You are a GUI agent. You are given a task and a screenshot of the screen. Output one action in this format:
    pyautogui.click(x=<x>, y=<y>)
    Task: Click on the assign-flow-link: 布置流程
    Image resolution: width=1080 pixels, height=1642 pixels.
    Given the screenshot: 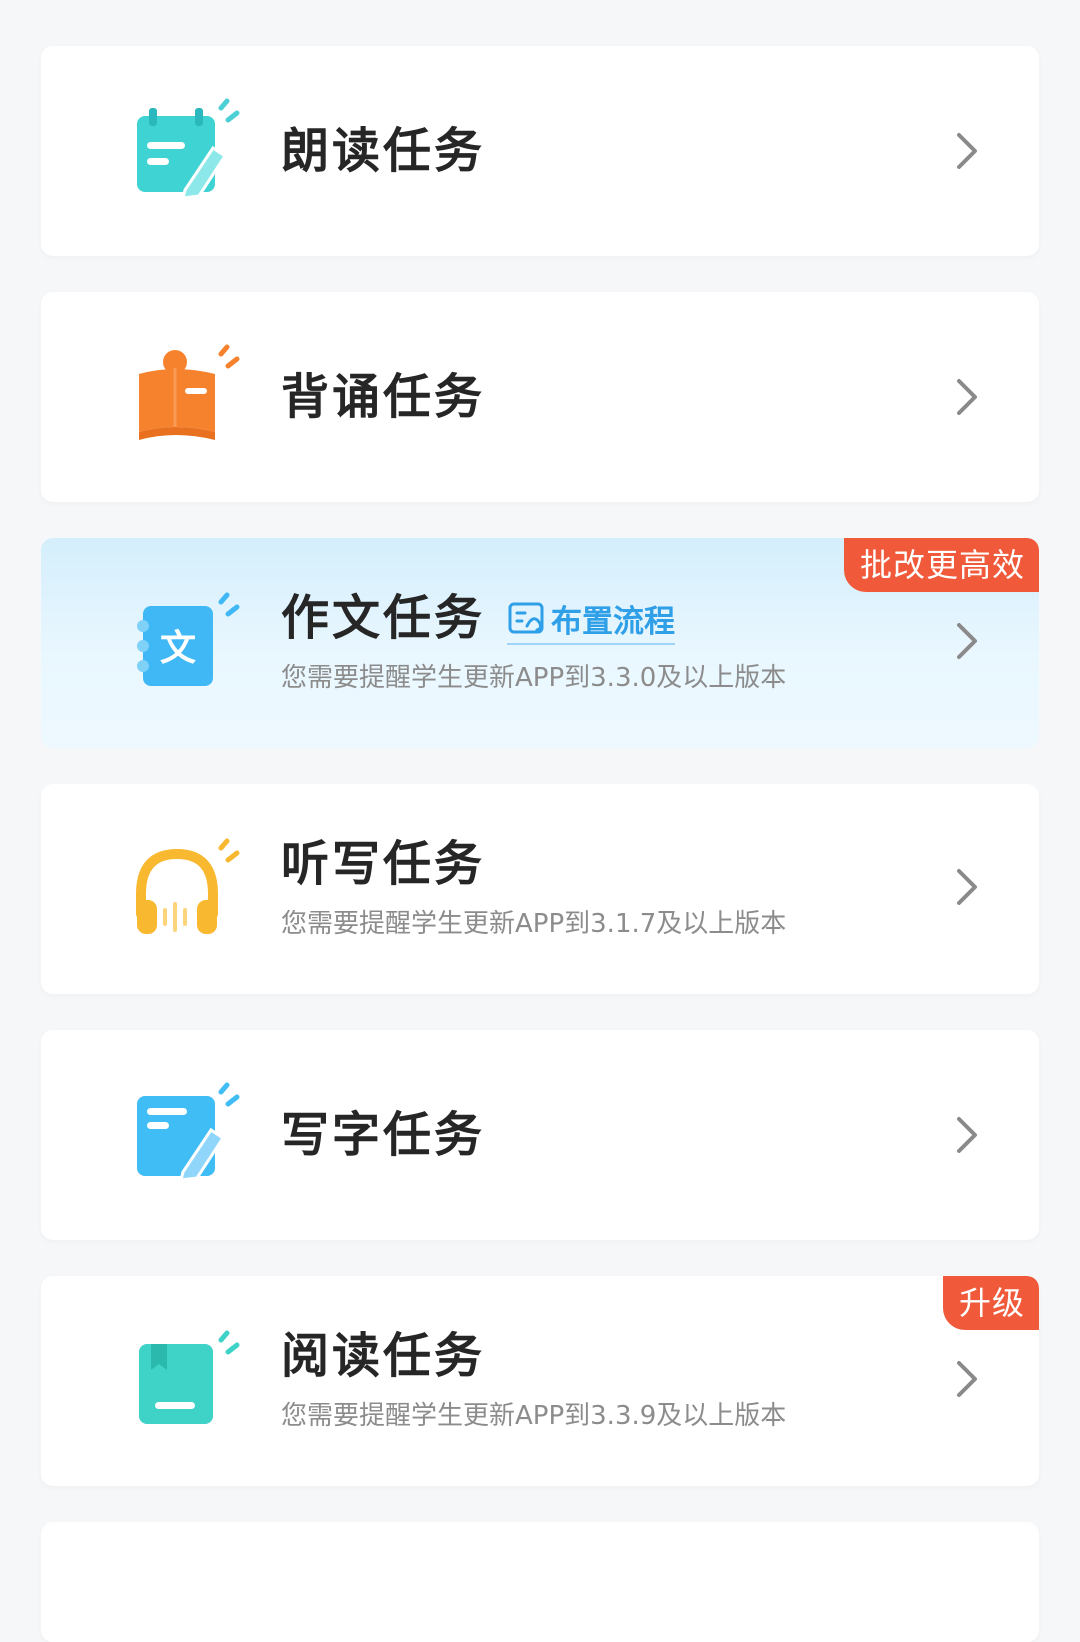 What is the action you would take?
    pyautogui.click(x=591, y=620)
    